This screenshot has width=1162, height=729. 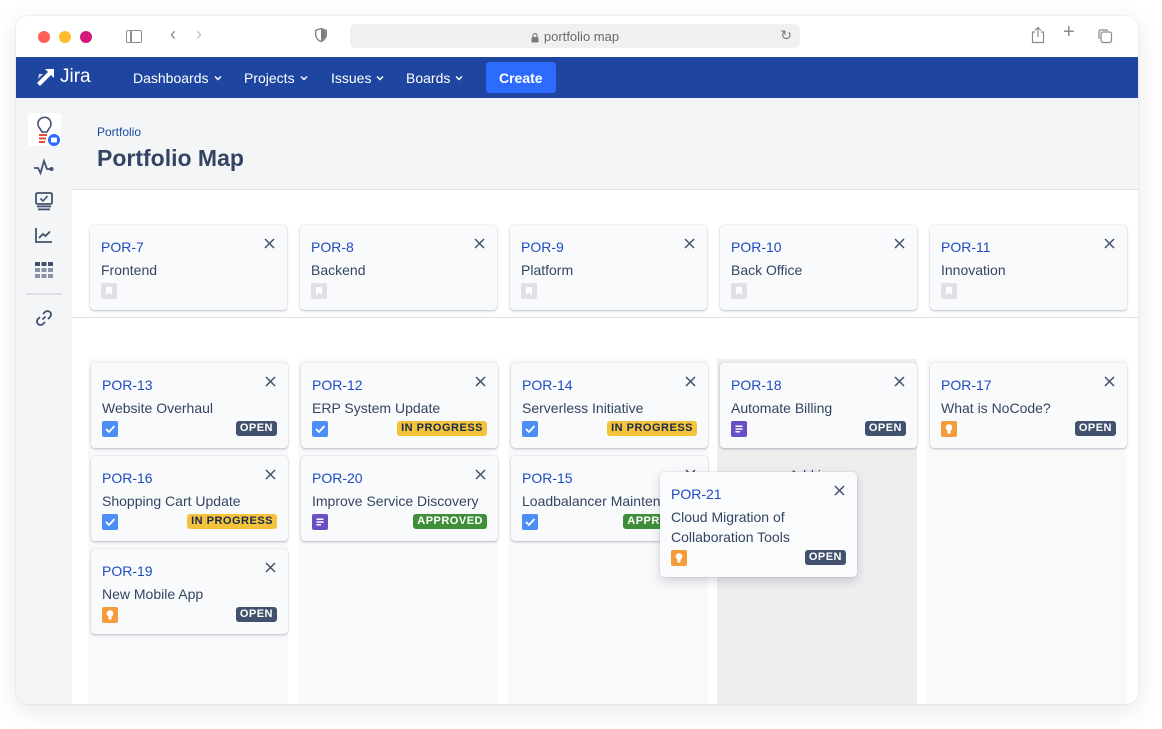 I want to click on group-card: POR-9 Platform, so click(x=608, y=267).